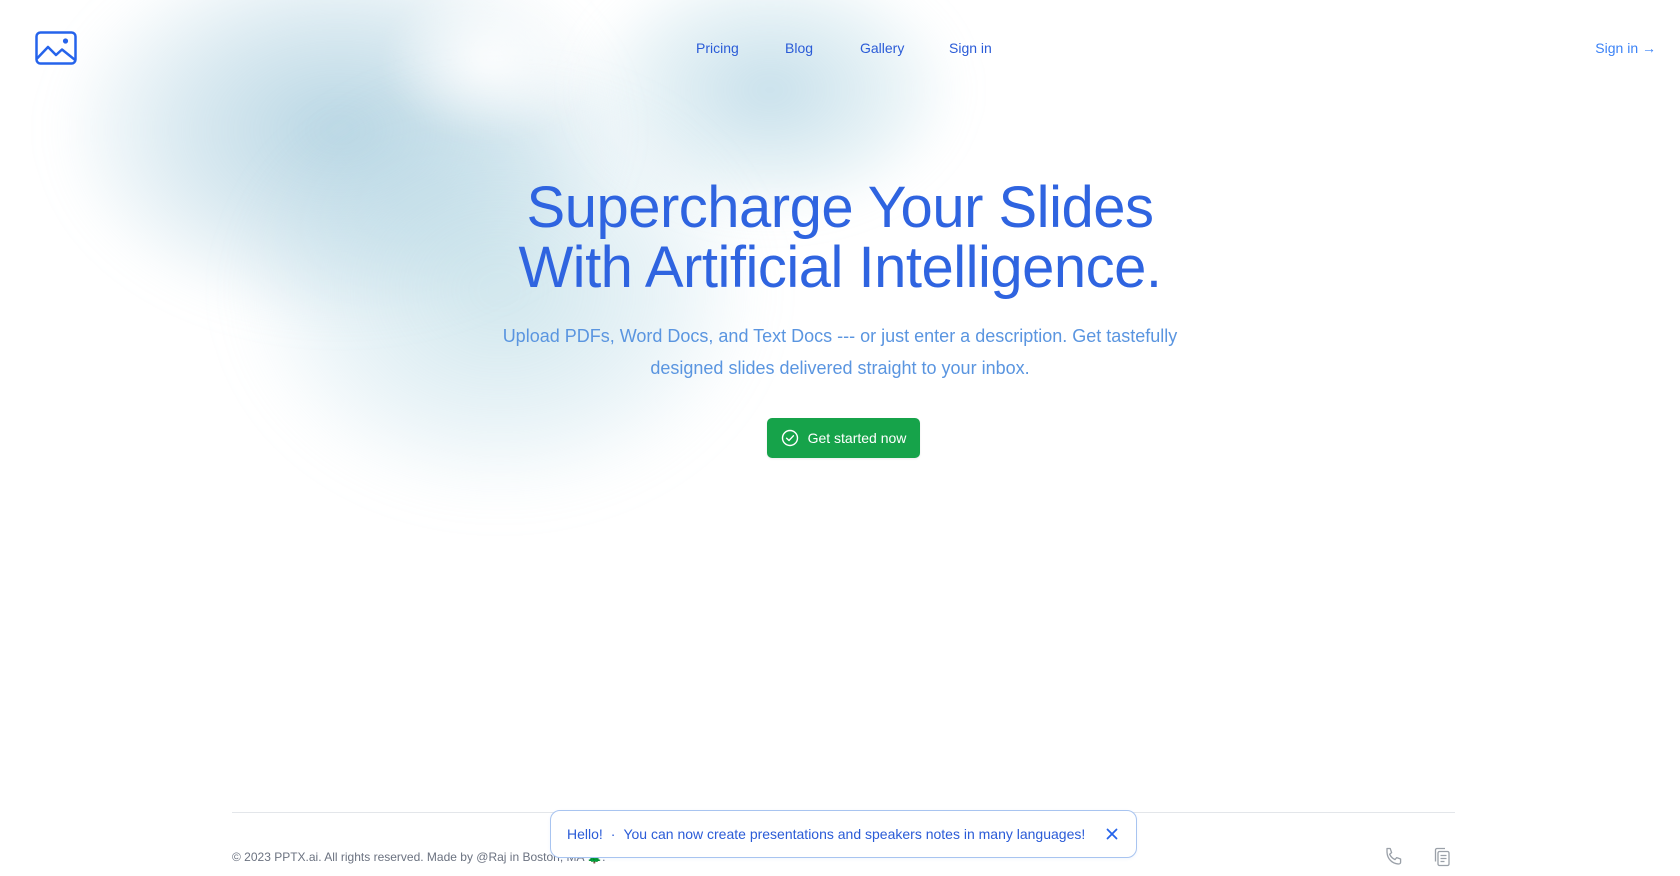 The height and width of the screenshot is (876, 1680). What do you see at coordinates (840, 267) in the screenshot?
I see `hero-title-line-2: With Artificial Intelligence.` at bounding box center [840, 267].